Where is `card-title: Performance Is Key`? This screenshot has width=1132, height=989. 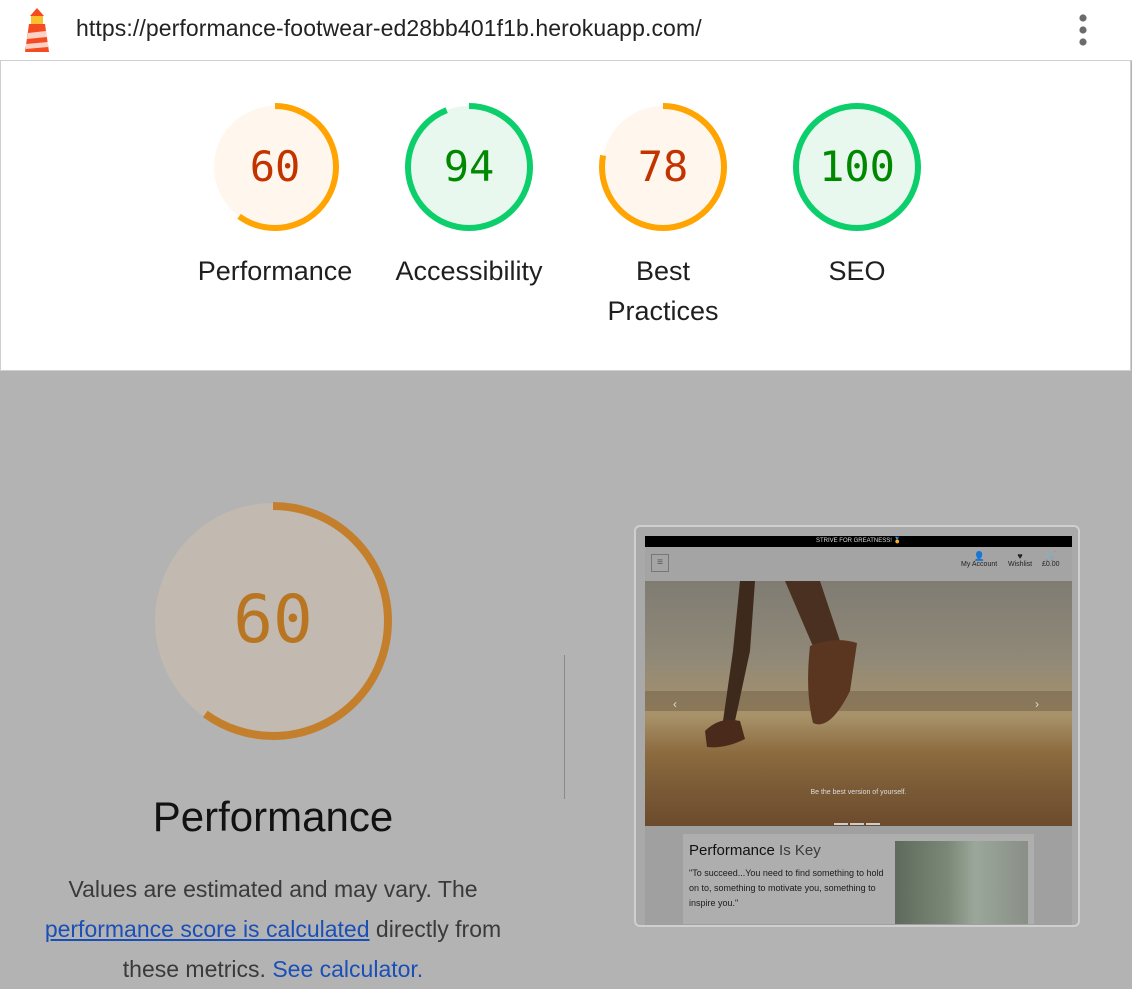 card-title: Performance Is Key is located at coordinates (755, 850).